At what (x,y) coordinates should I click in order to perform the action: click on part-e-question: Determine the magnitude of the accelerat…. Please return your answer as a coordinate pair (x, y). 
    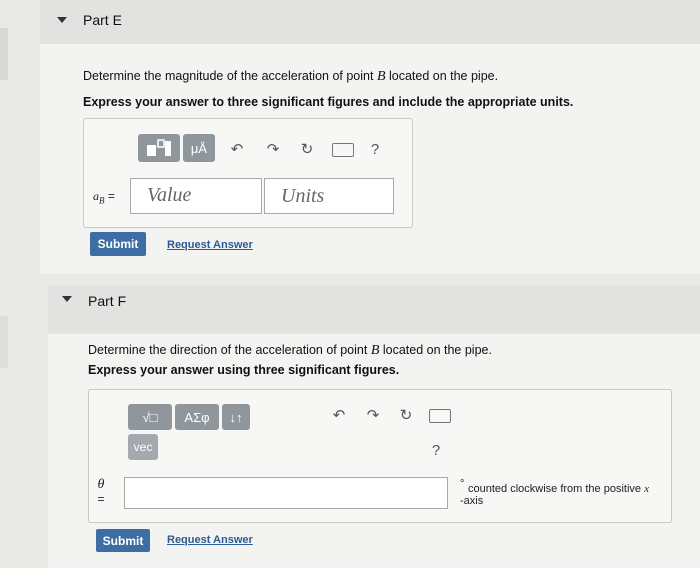
    Looking at the image, I should click on (291, 76).